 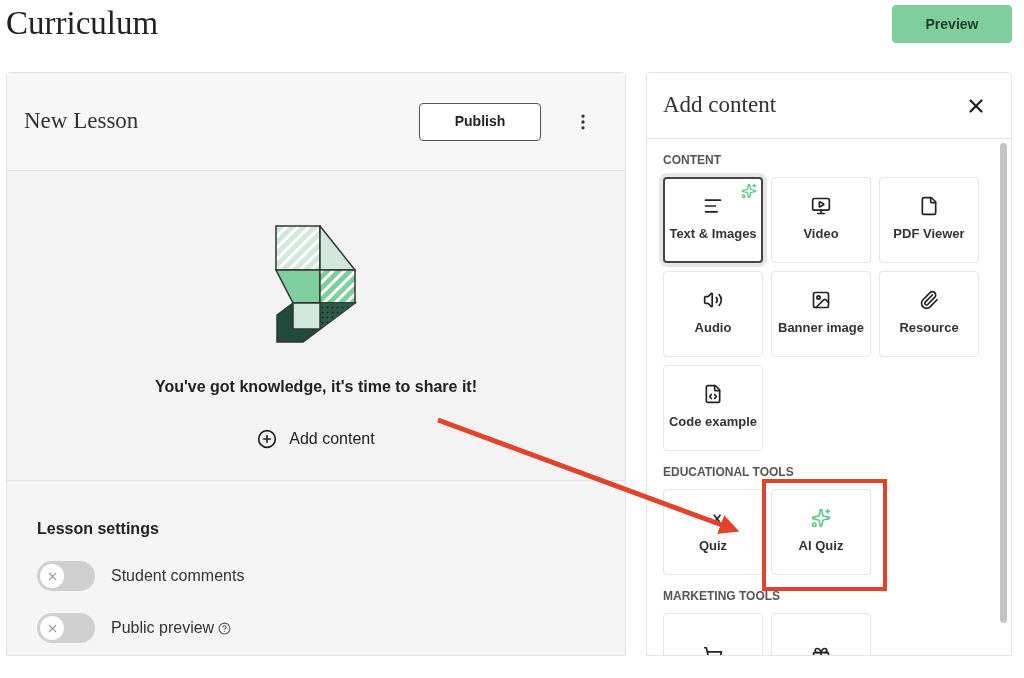 I want to click on sparkles-icon, so click(x=821, y=518).